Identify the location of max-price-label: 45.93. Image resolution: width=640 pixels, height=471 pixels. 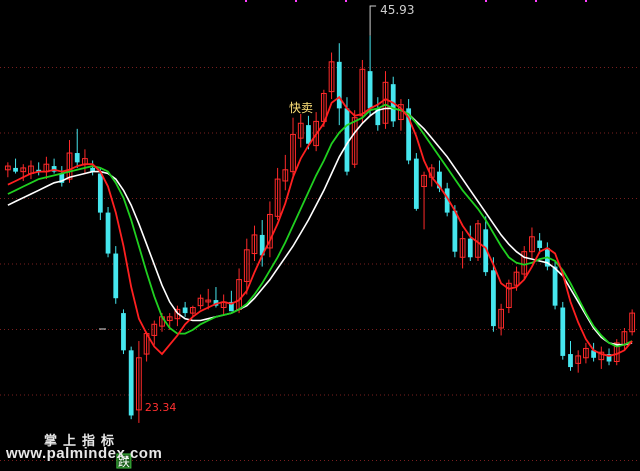
(397, 10).